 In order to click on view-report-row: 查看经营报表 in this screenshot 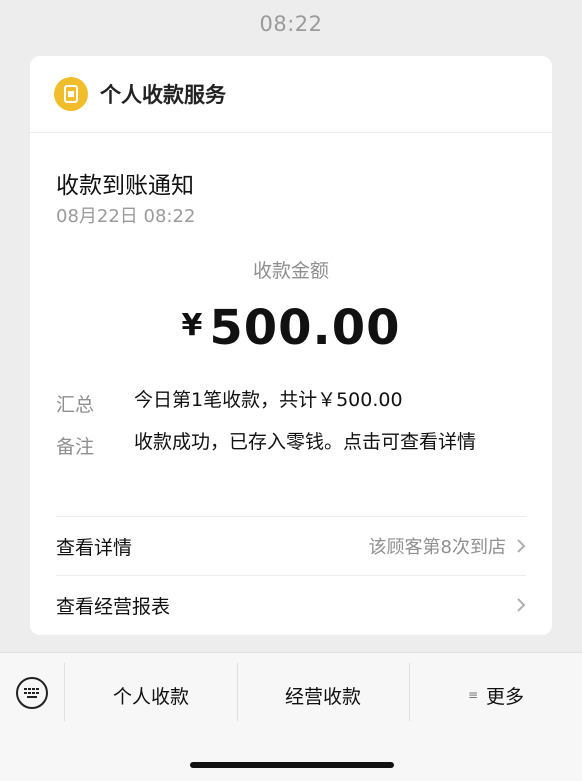, I will do `click(291, 605)`.